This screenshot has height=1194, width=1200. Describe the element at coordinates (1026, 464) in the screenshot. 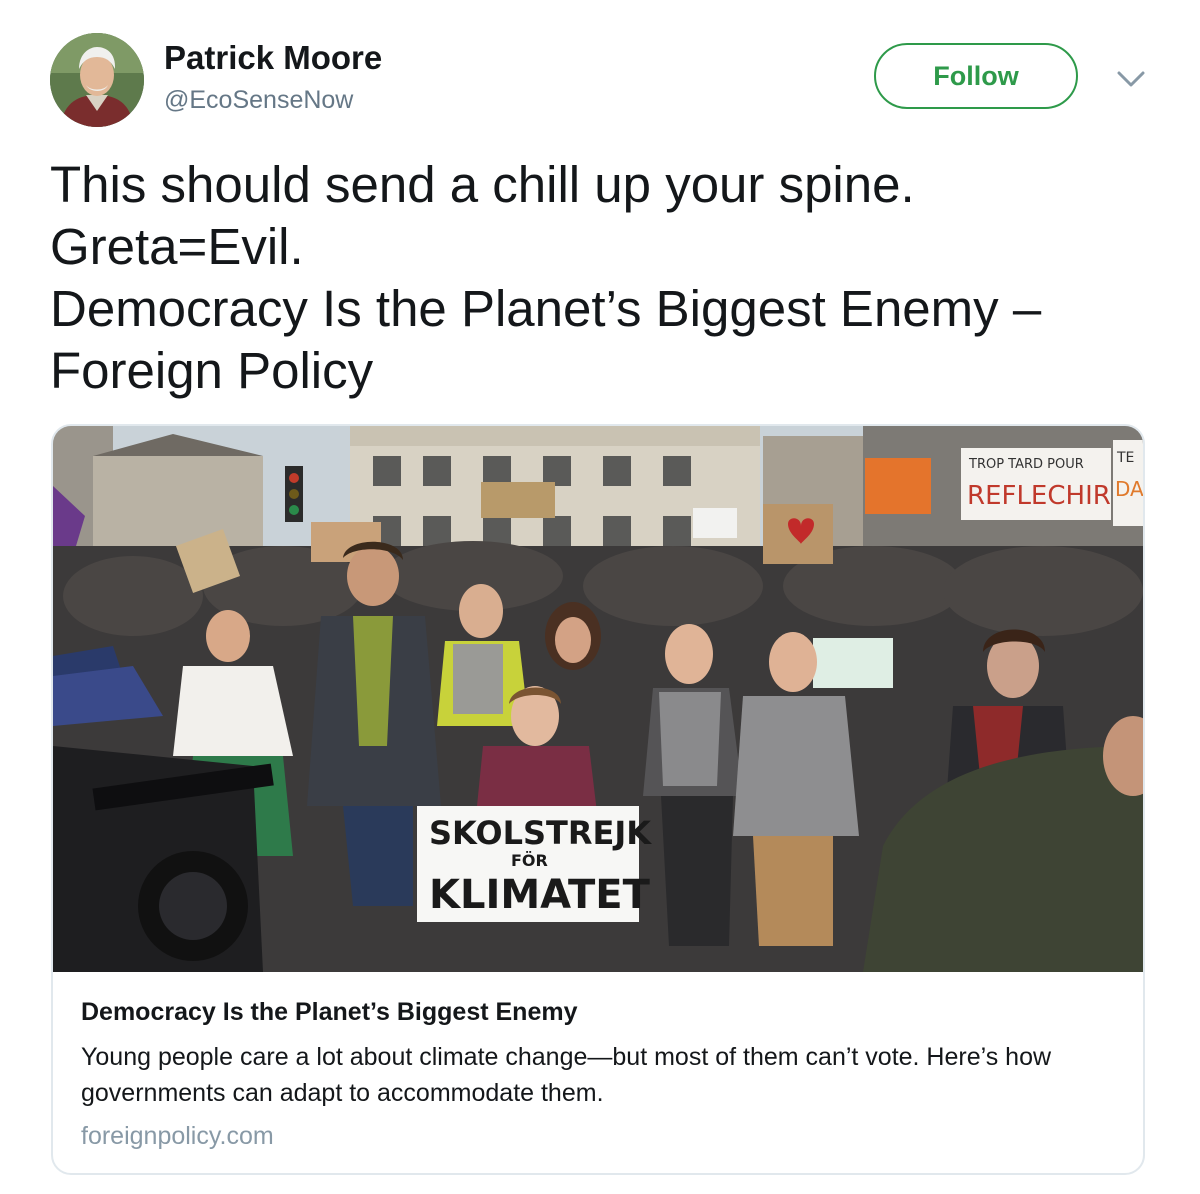

I see `banner-text-1: TROP TARD POUR` at that location.